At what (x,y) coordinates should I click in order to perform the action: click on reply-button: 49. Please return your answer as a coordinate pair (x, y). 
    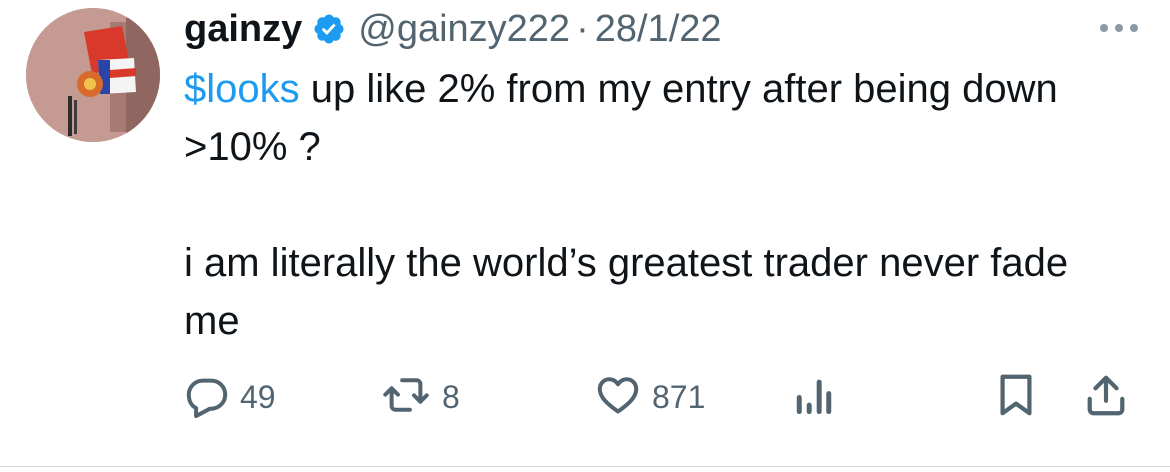
    Looking at the image, I should click on (230, 397).